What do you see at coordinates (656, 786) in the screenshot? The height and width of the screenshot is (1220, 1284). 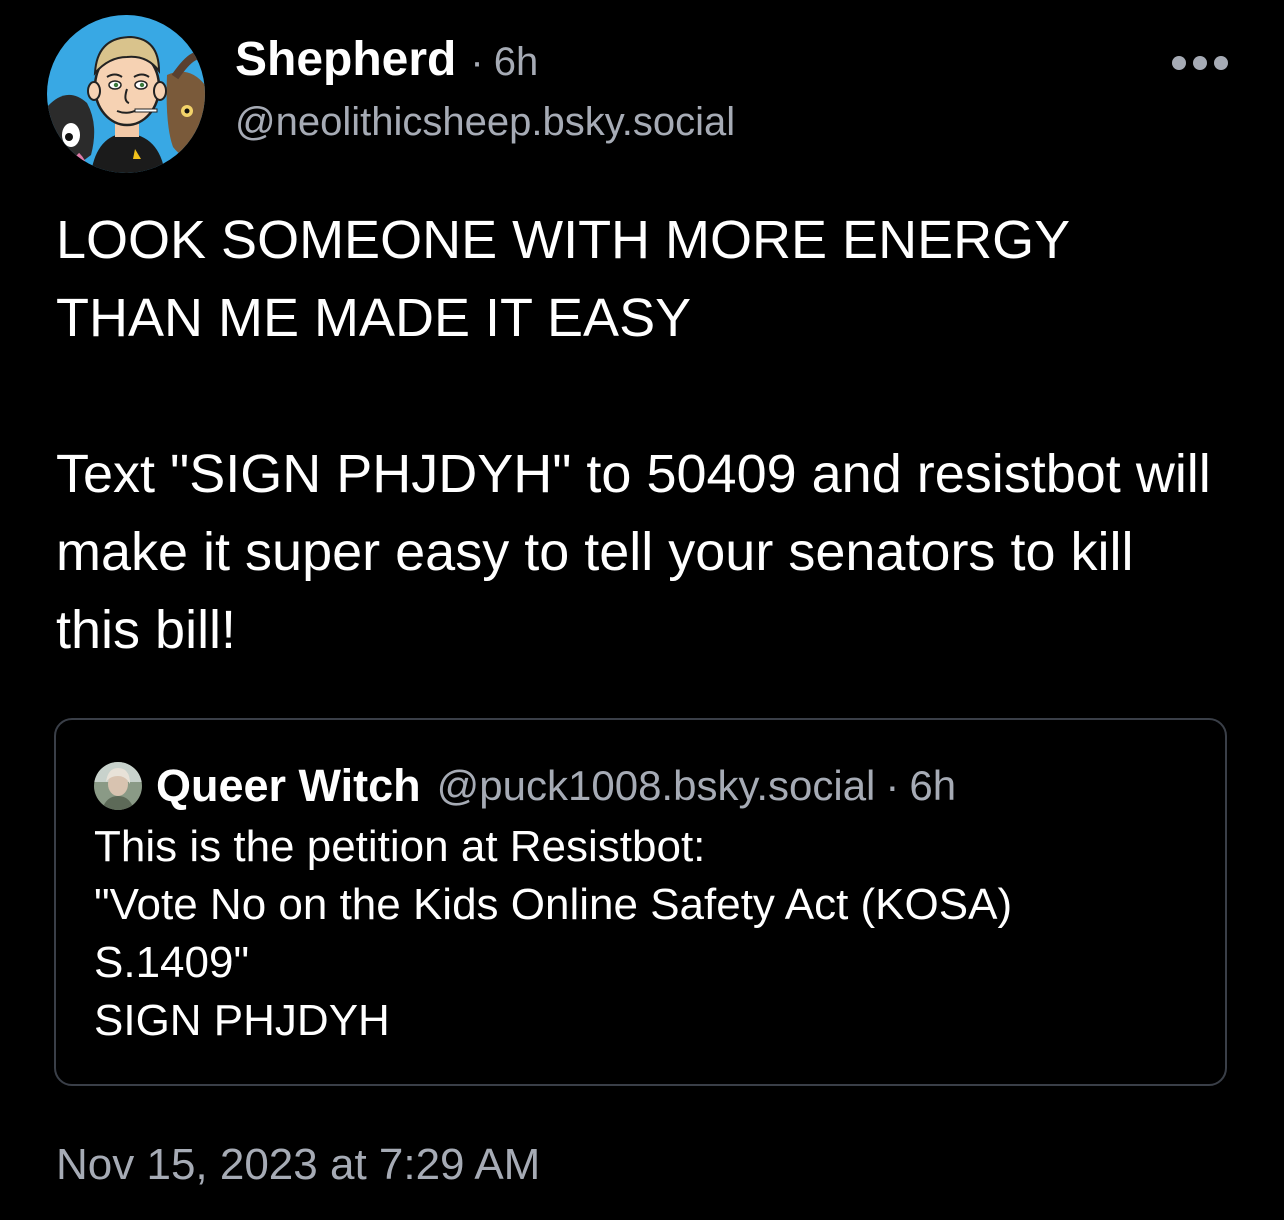 I see `quoted-author-handle: @puck1008.bsky.social` at bounding box center [656, 786].